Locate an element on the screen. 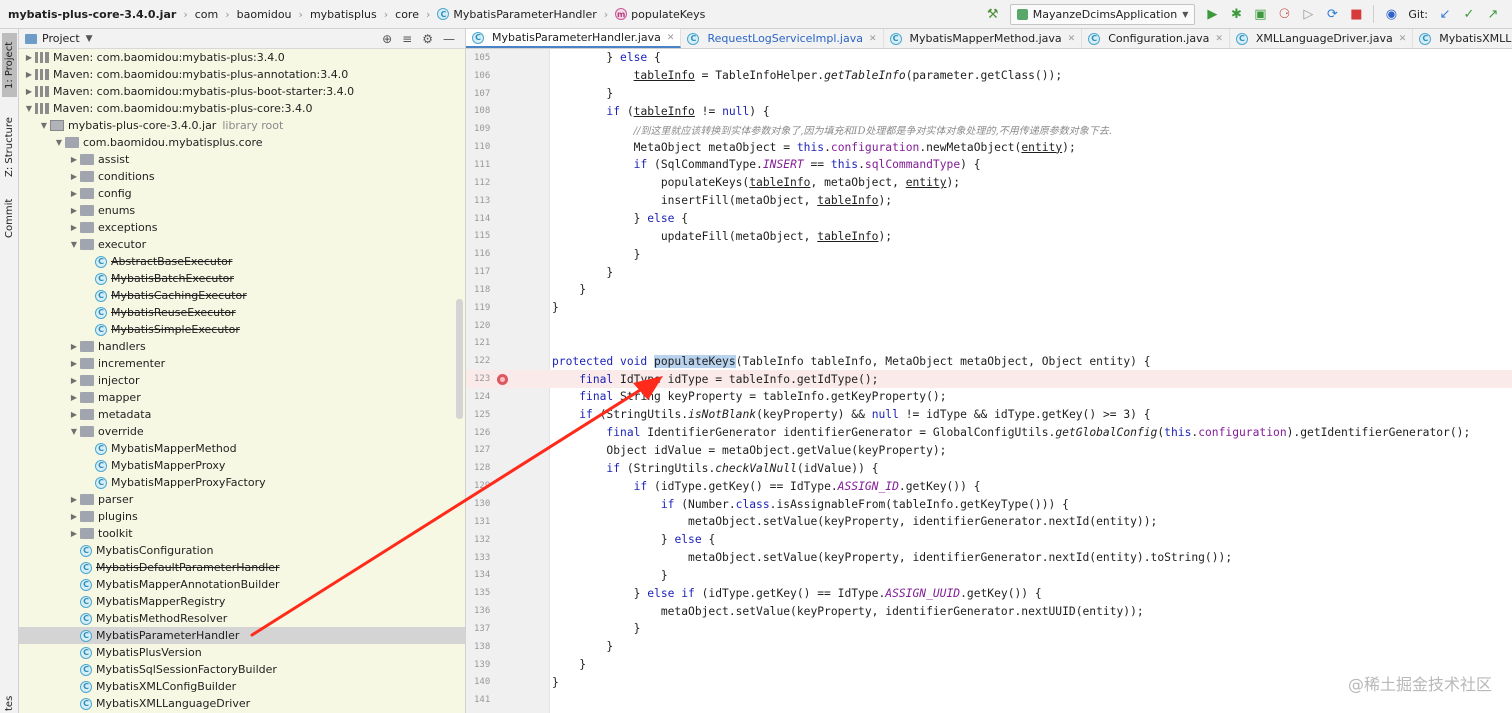  tree-node: ▶ handlers is located at coordinates (242, 346).